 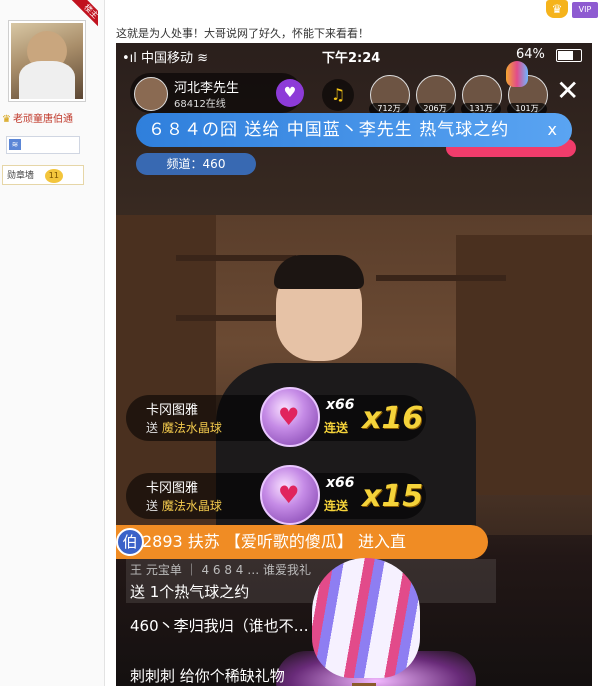 I want to click on vip-badge: VIP, so click(x=585, y=10).